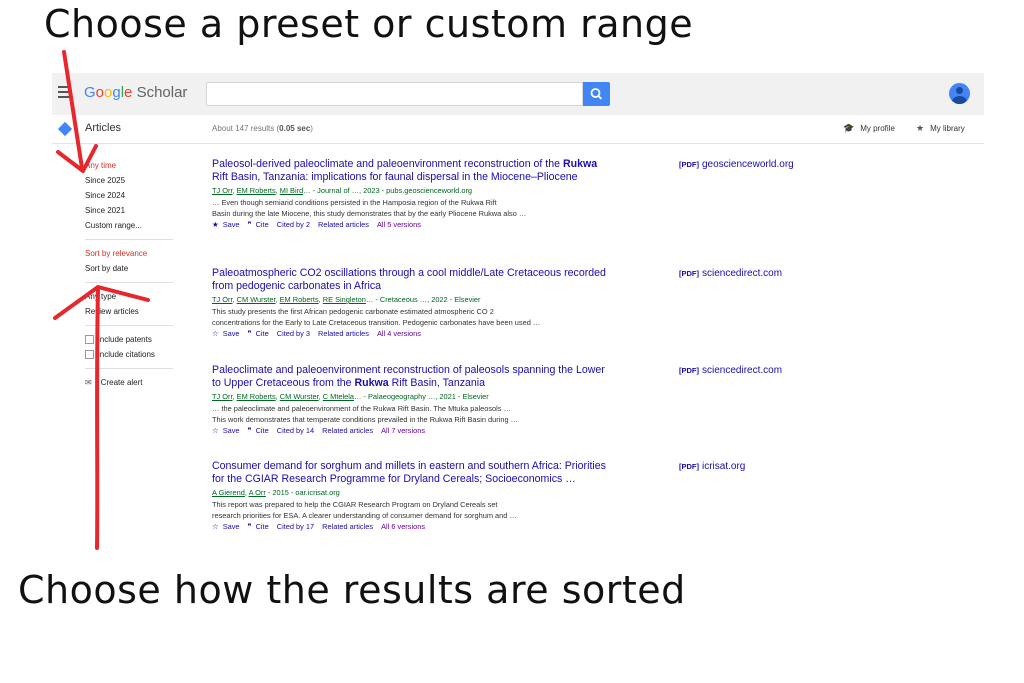 This screenshot has height=683, width=1024. What do you see at coordinates (73, 110) in the screenshot?
I see `arrow-to-time-filters` at bounding box center [73, 110].